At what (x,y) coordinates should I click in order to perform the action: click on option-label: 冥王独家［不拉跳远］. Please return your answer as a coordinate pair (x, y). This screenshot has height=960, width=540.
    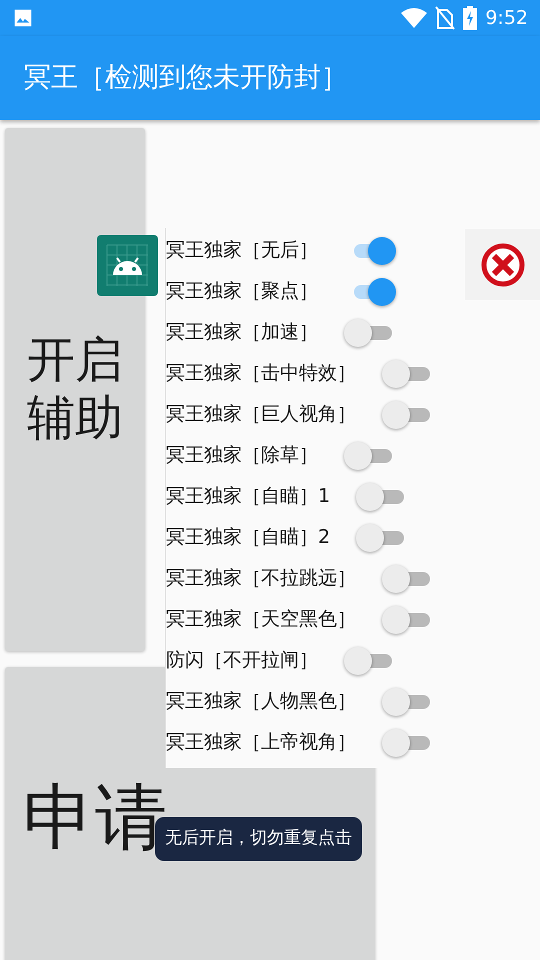
    Looking at the image, I should click on (261, 579).